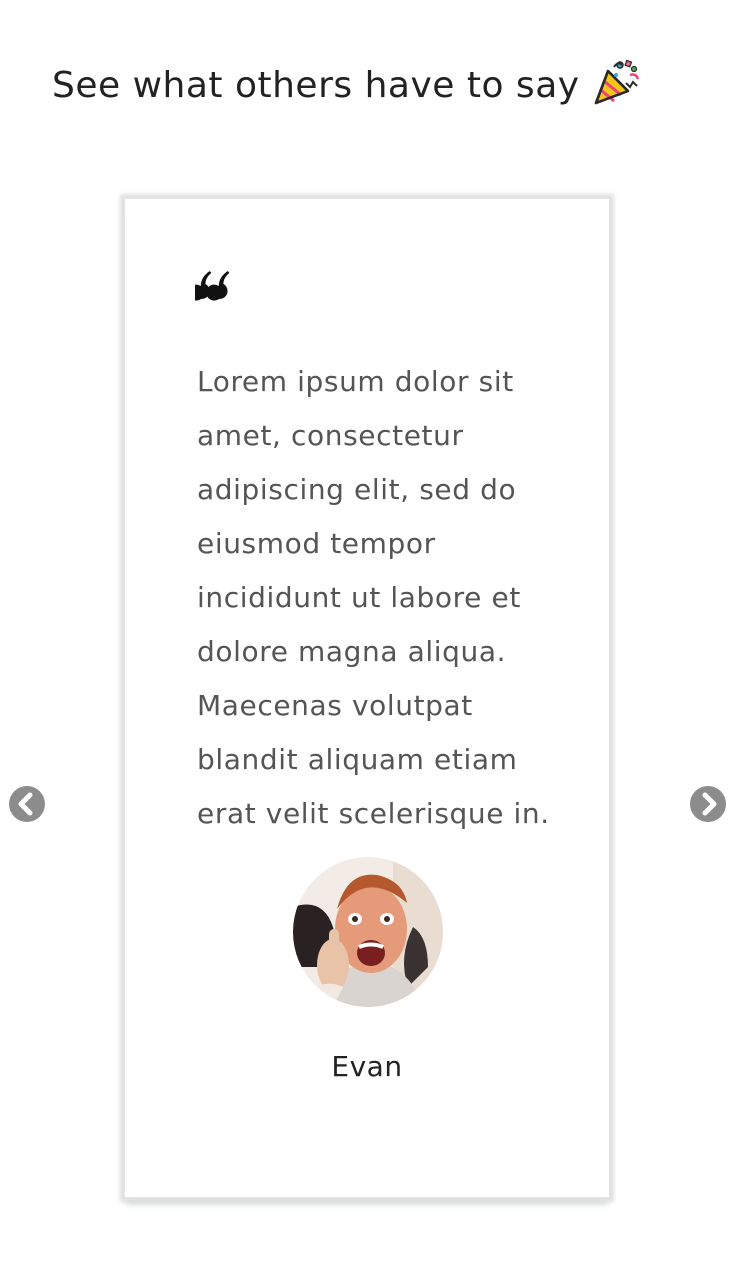 This screenshot has height=1278, width=734. I want to click on section-heading: See what others have to say, so click(347, 84).